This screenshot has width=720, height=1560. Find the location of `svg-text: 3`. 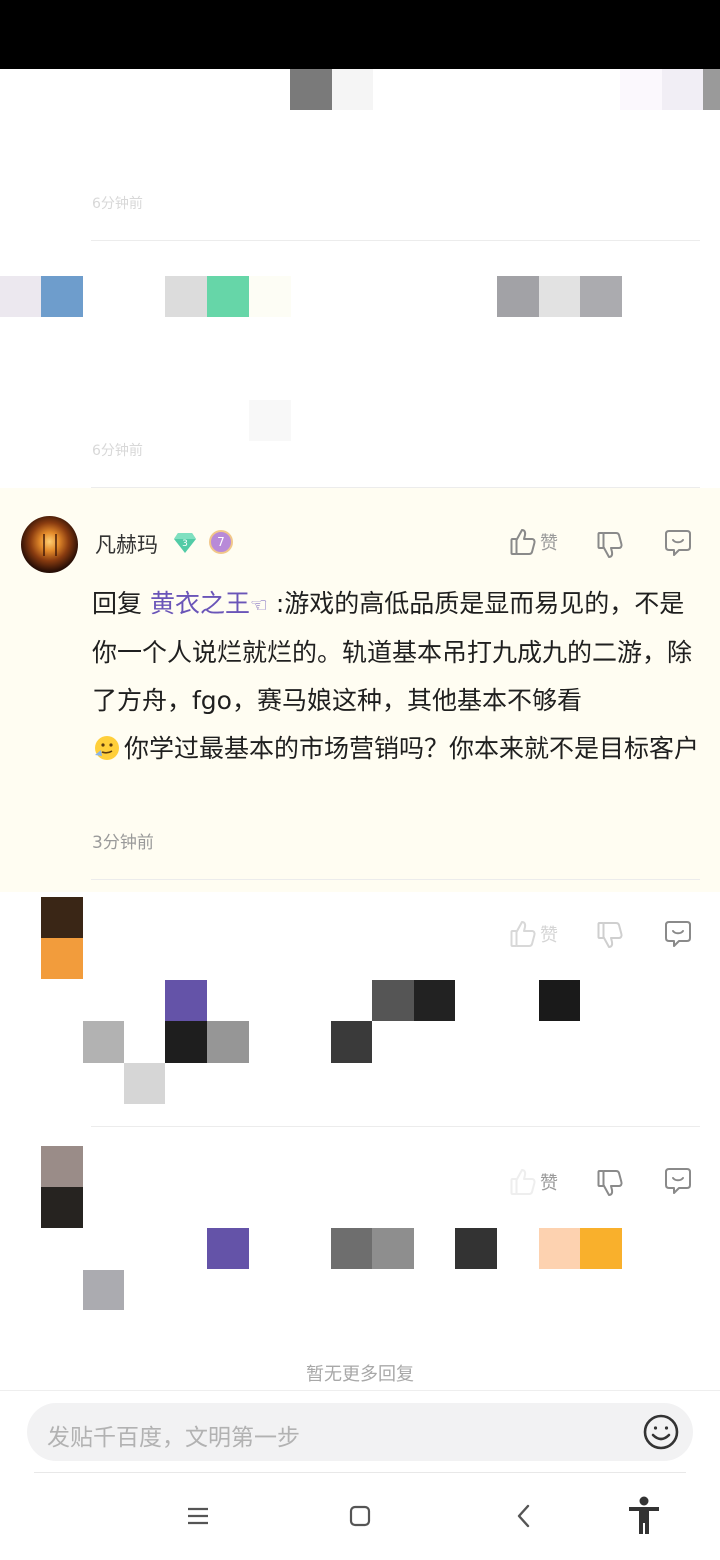

svg-text: 3 is located at coordinates (185, 544).